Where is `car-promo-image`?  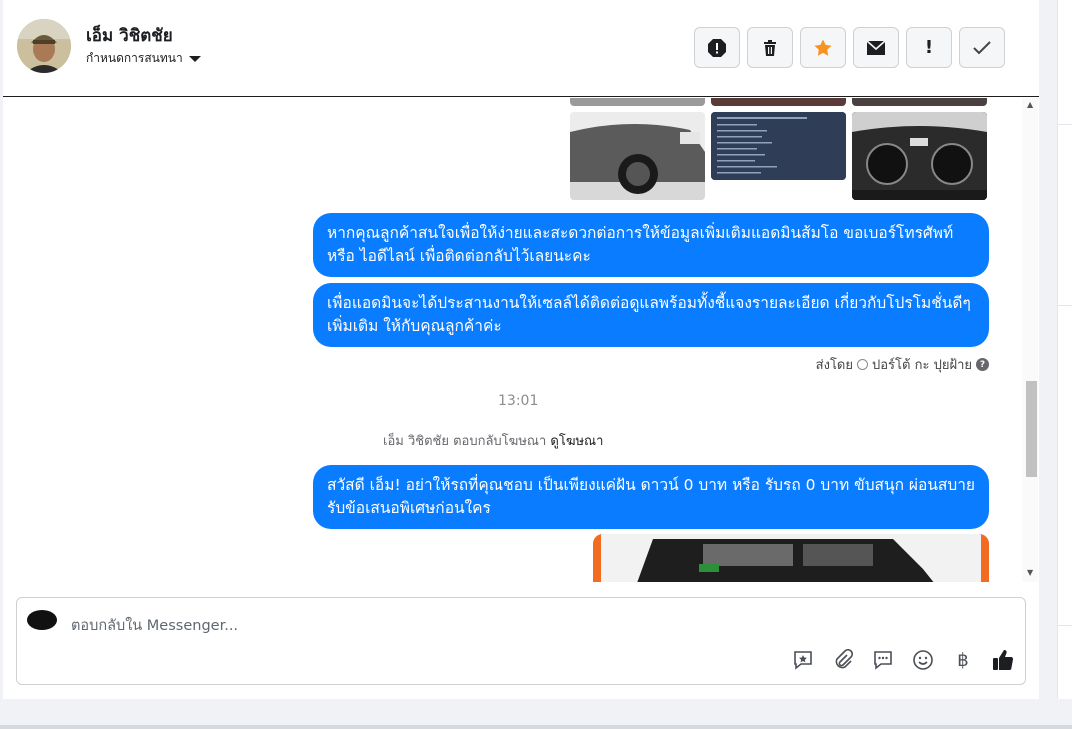
car-promo-image is located at coordinates (791, 558).